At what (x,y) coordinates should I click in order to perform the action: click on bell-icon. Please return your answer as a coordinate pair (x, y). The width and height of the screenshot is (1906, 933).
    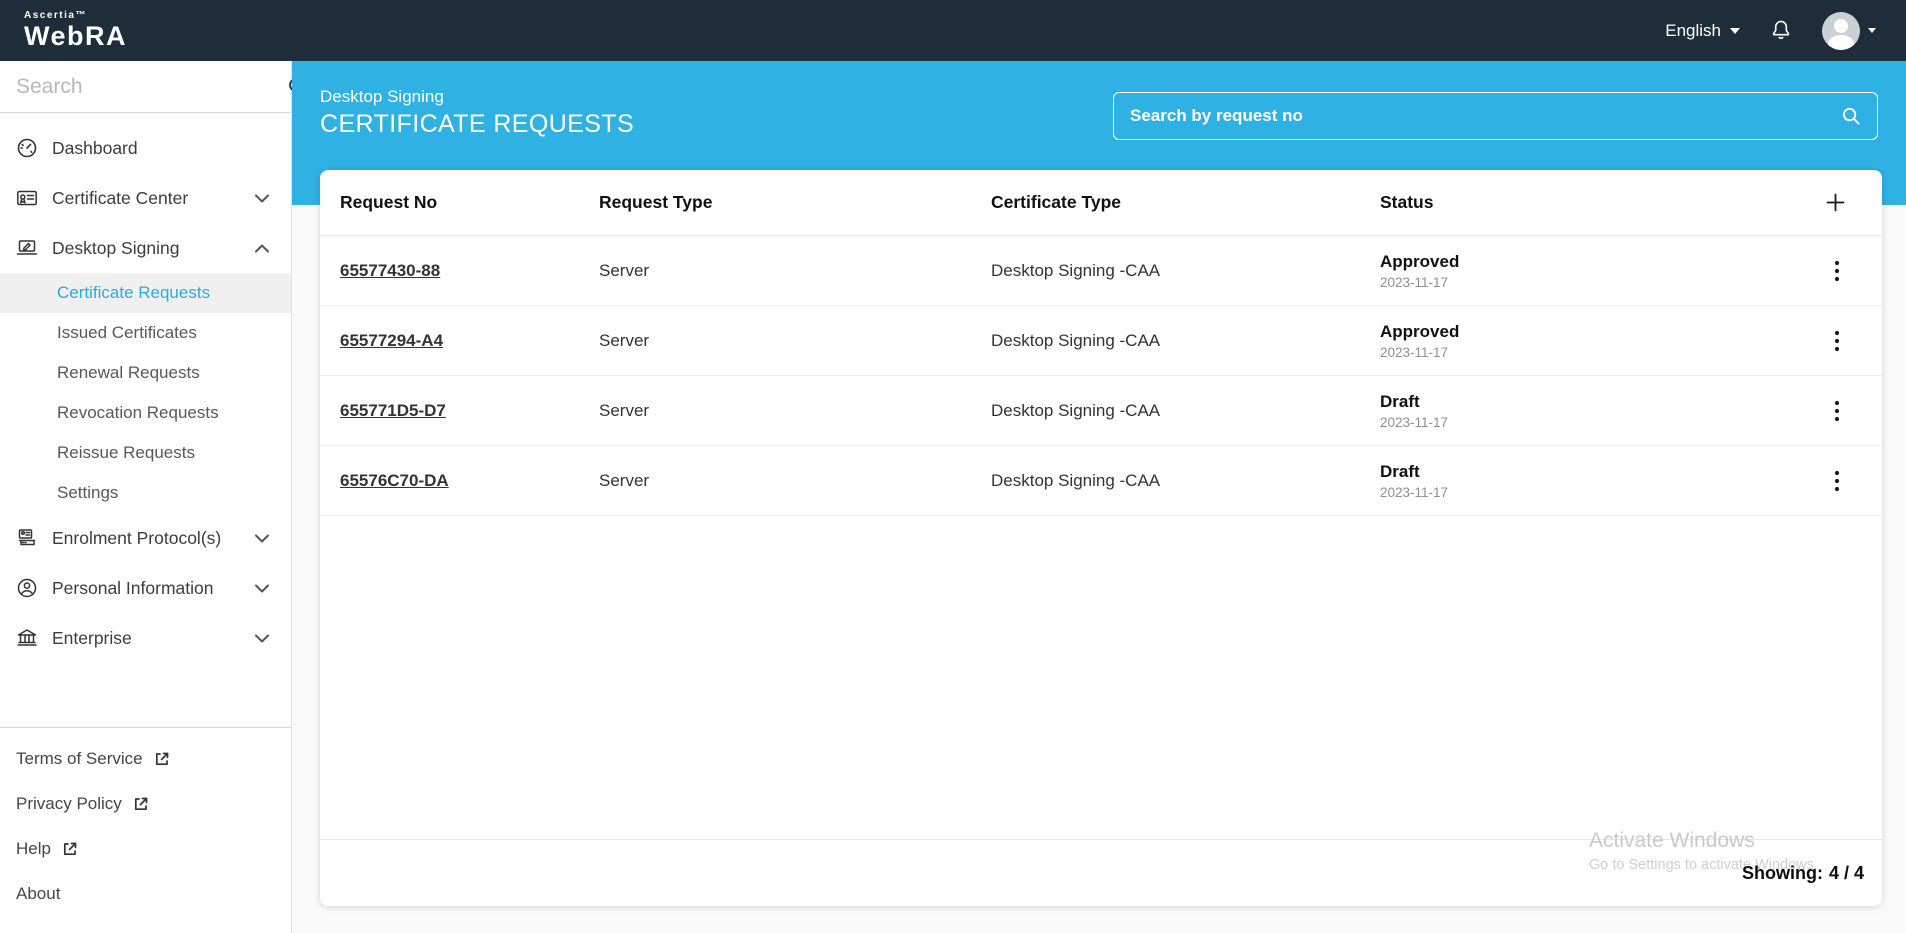
    Looking at the image, I should click on (1781, 29).